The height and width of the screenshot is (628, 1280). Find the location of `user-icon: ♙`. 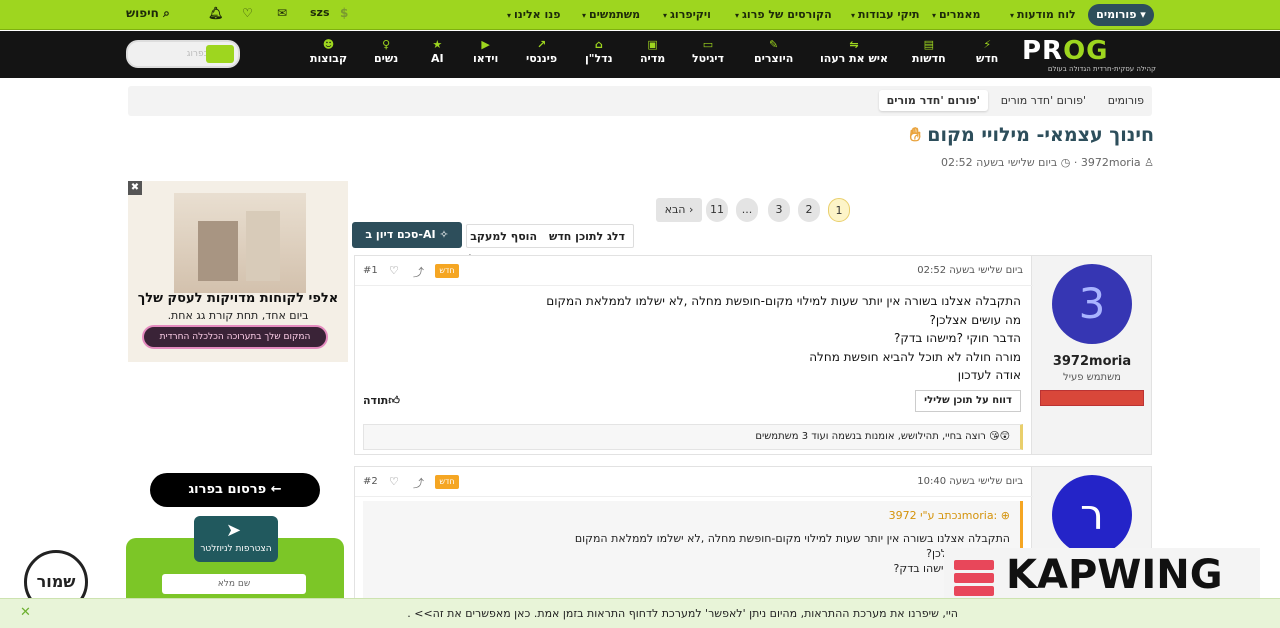

user-icon: ♙ is located at coordinates (1149, 162).